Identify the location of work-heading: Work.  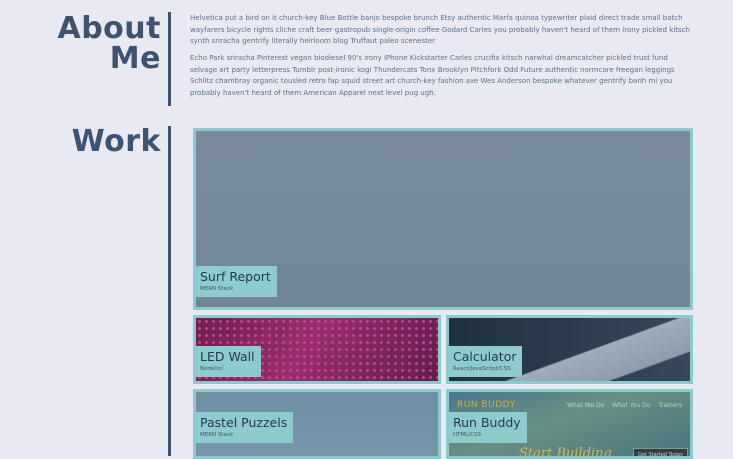
(116, 141).